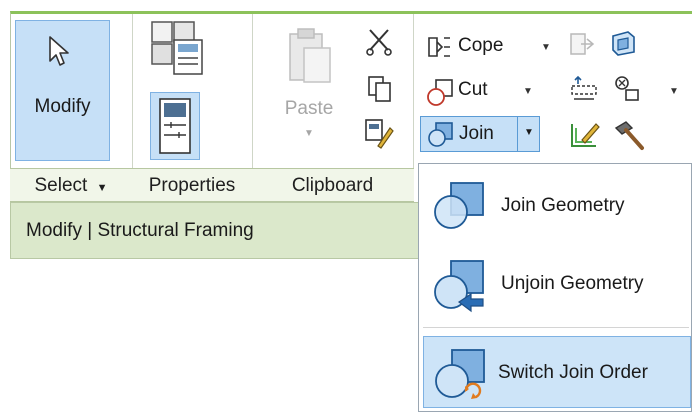 This screenshot has height=412, width=692. Describe the element at coordinates (460, 374) in the screenshot. I see `switch-join-order-icon` at that location.